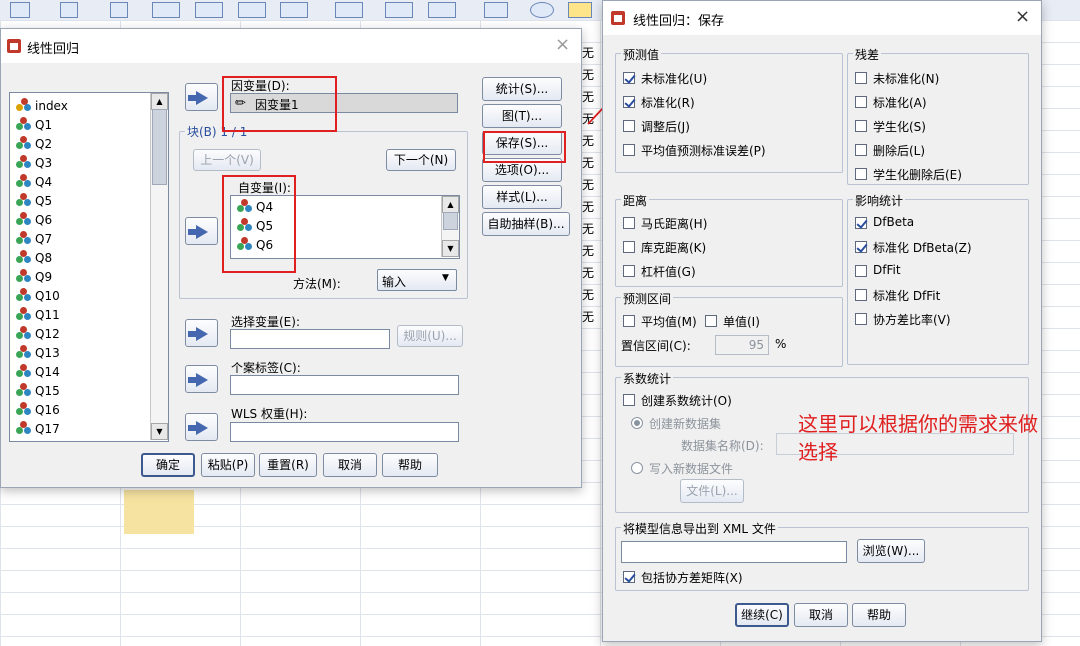 Image resolution: width=1080 pixels, height=646 pixels. I want to click on interval-individual-checkbox, so click(711, 321).